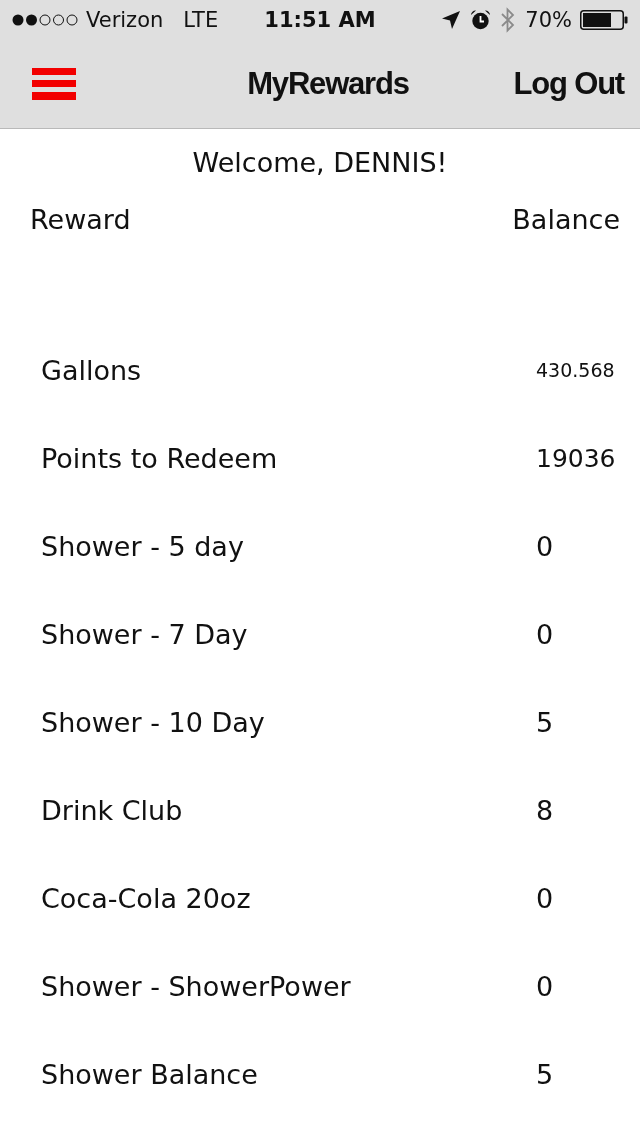 The width and height of the screenshot is (640, 1136). What do you see at coordinates (149, 1074) in the screenshot?
I see `reward-name: Shower Balance` at bounding box center [149, 1074].